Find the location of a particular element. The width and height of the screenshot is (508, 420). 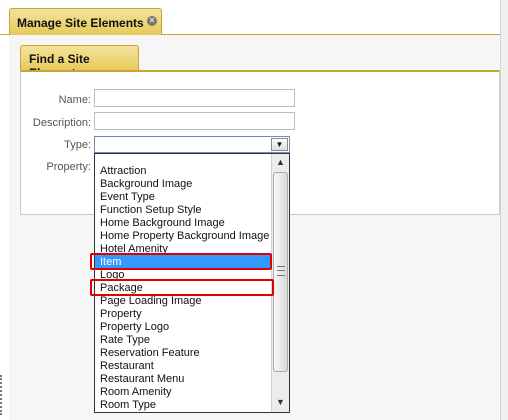

scrollbar-thumb is located at coordinates (280, 272).